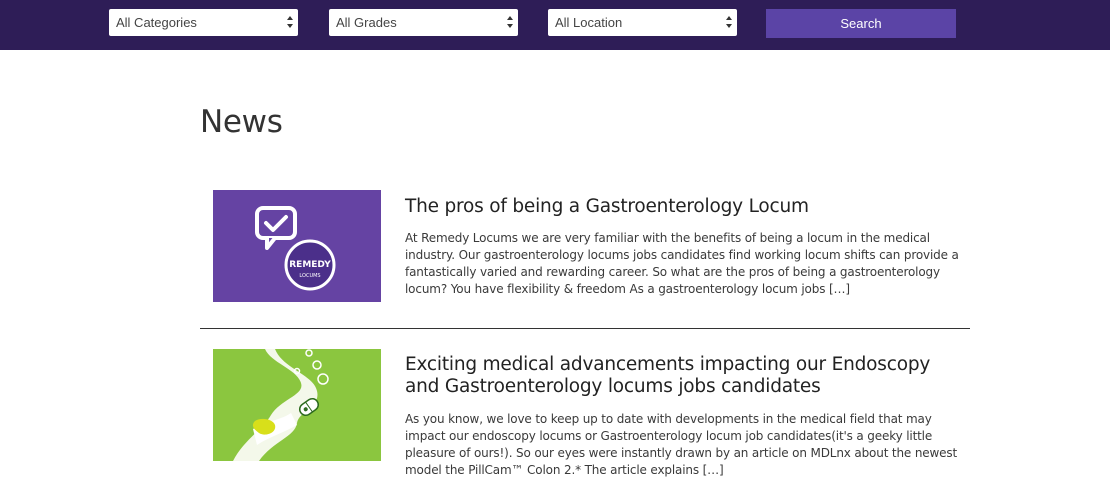  I want to click on pillcam-thumbnail, so click(297, 405).